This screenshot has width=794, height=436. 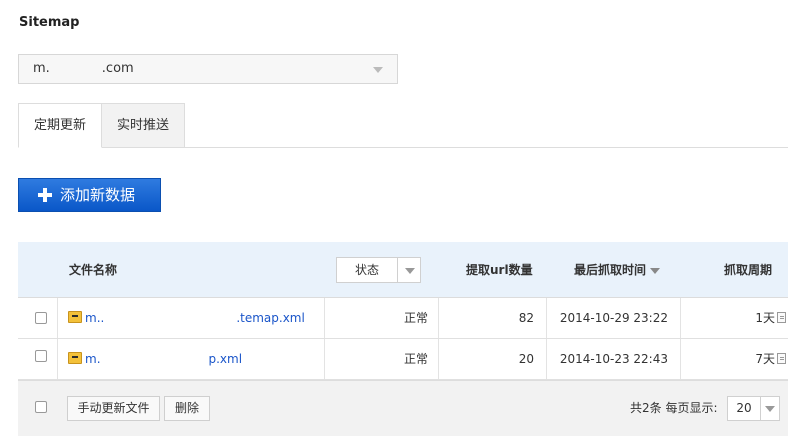 I want to click on table-row: m. p.xml 正常 20 2014-10-23 22:43 7天, so click(x=403, y=359).